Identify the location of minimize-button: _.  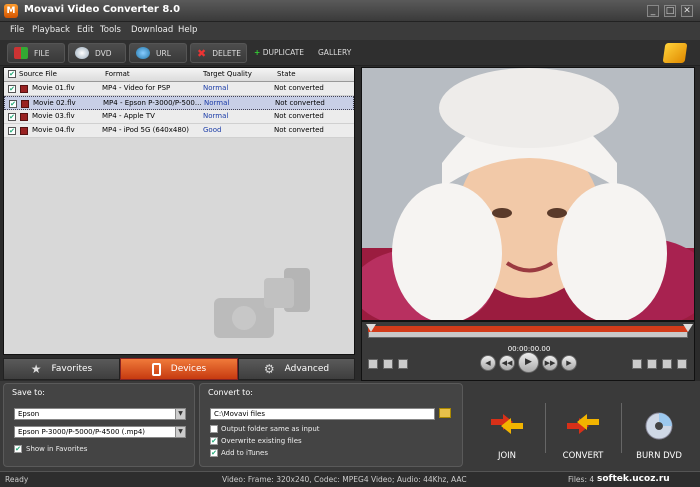
(653, 11).